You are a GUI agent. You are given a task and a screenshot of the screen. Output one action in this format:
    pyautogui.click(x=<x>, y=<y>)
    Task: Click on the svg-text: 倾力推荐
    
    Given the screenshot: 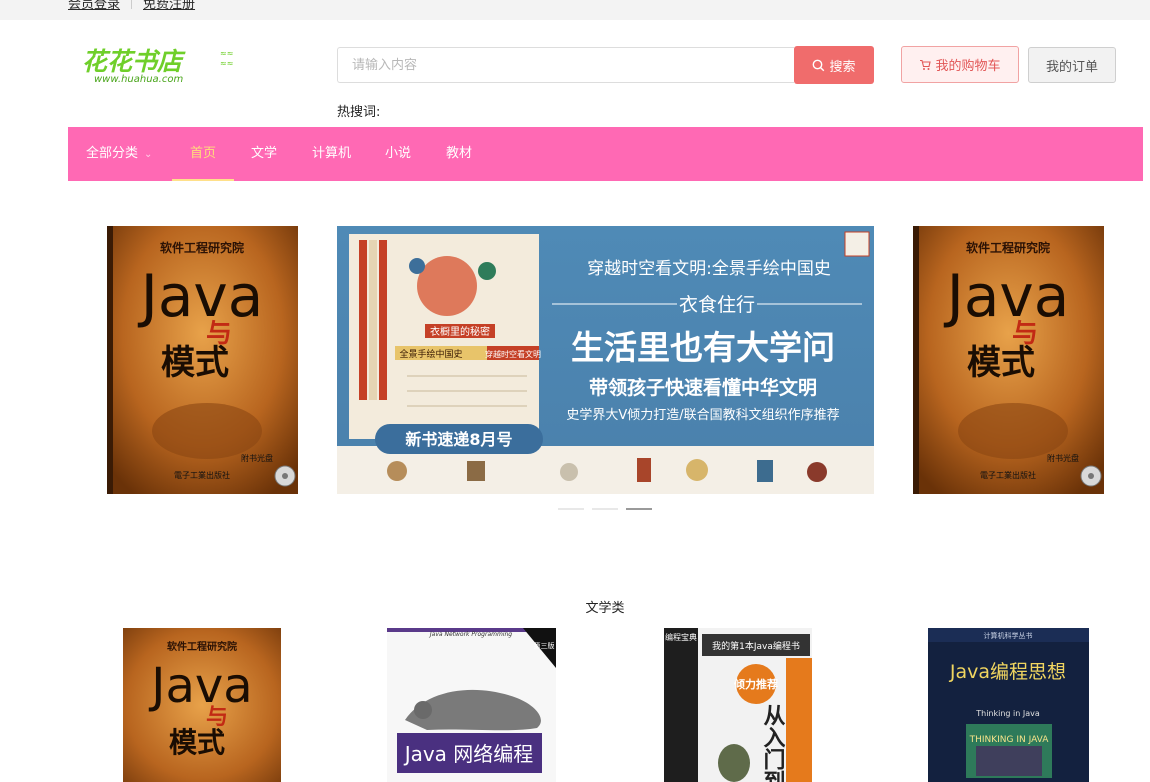 What is the action you would take?
    pyautogui.click(x=755, y=684)
    